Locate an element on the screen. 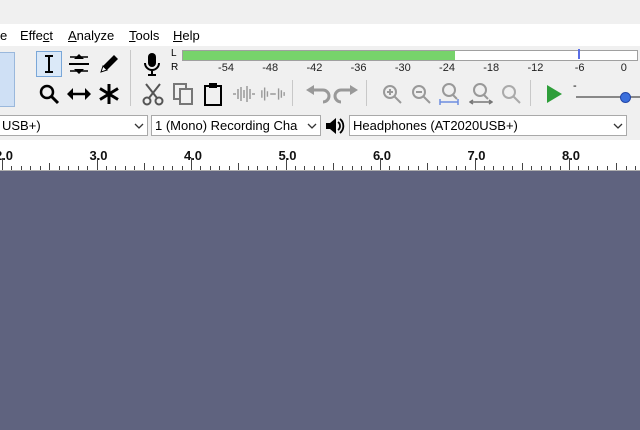 This screenshot has height=430, width=640. record-meter-button is located at coordinates (152, 64).